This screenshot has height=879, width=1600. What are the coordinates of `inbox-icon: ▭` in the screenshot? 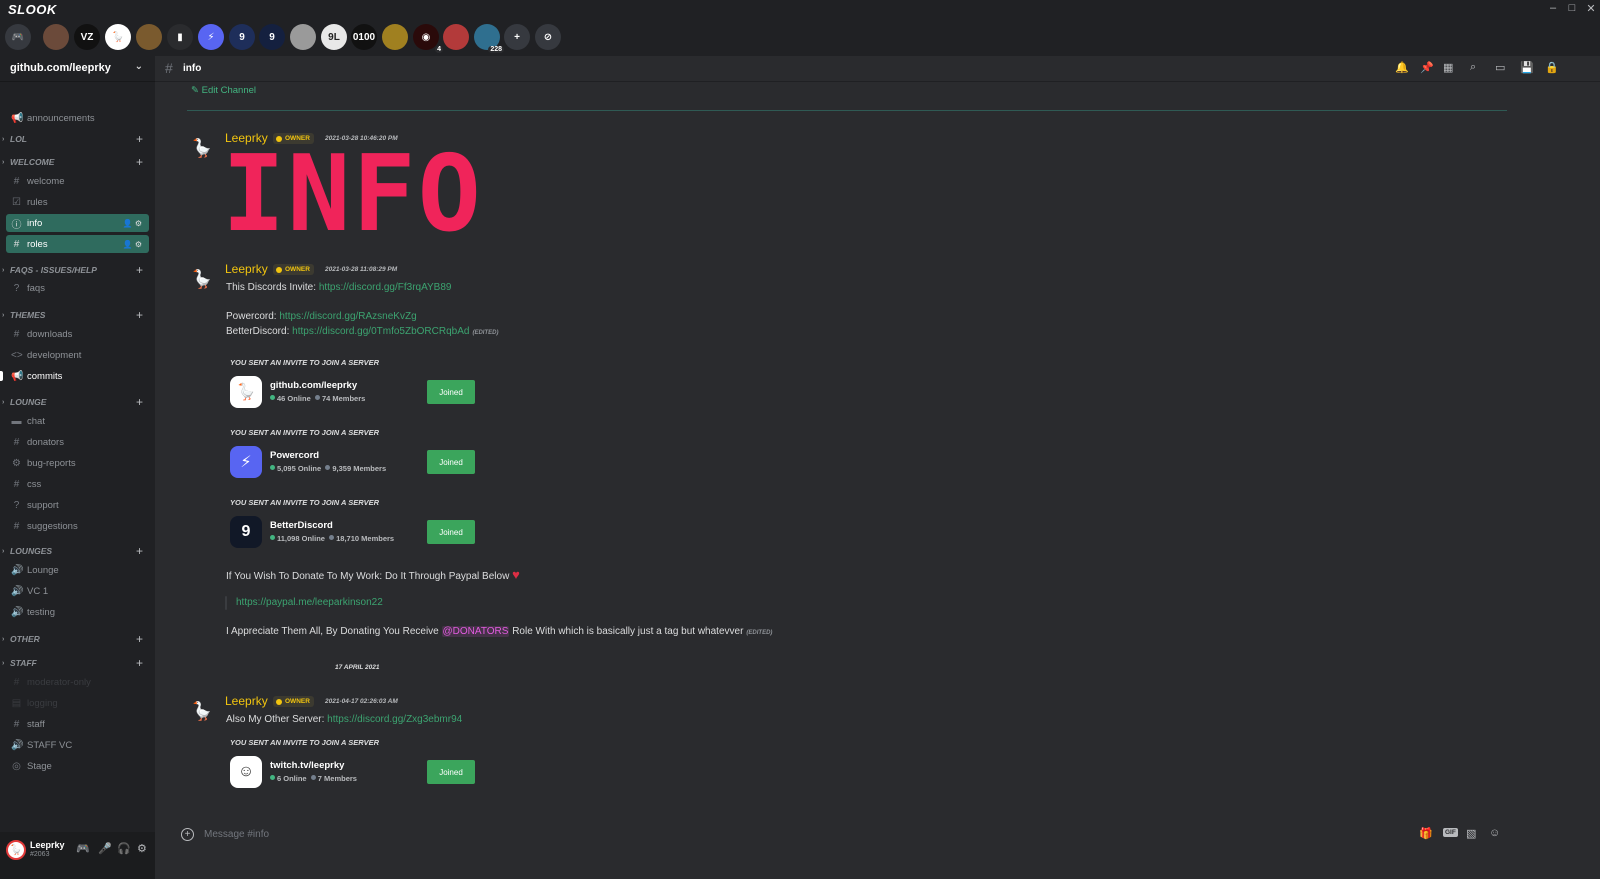 It's located at (1500, 67).